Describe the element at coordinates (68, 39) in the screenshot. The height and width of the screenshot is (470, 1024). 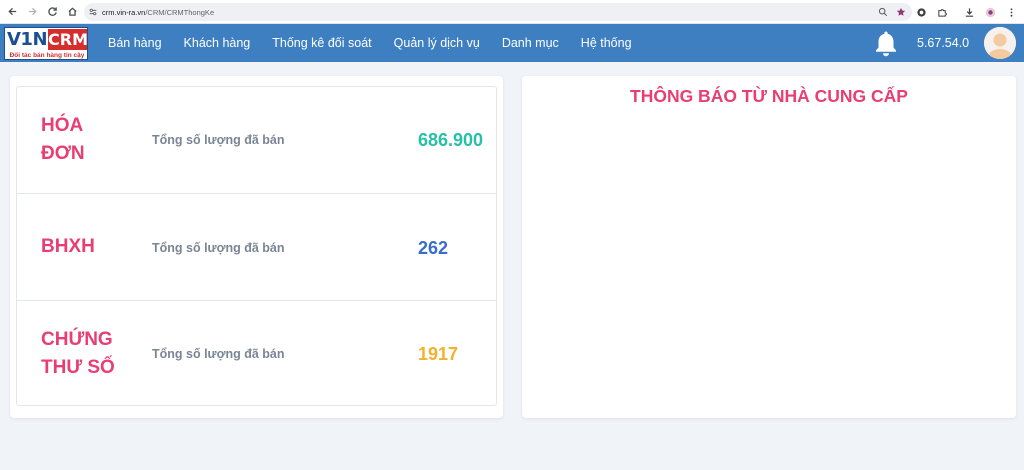
I see `logo-crm-text: CRM` at that location.